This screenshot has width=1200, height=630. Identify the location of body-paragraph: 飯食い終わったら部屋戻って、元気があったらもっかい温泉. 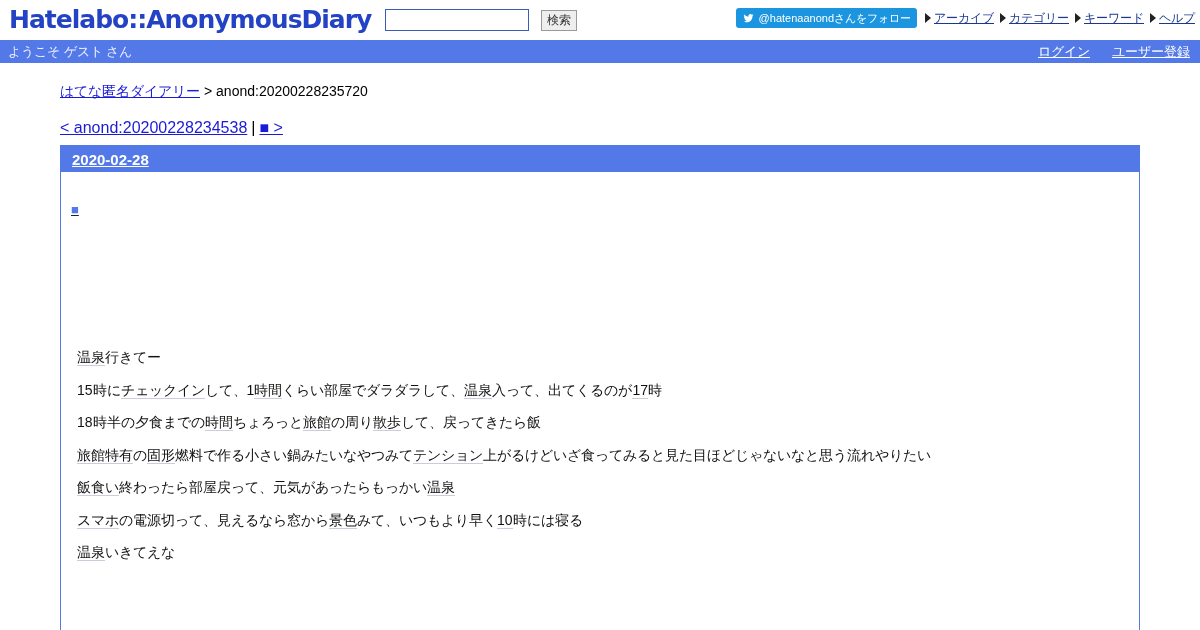
(266, 487).